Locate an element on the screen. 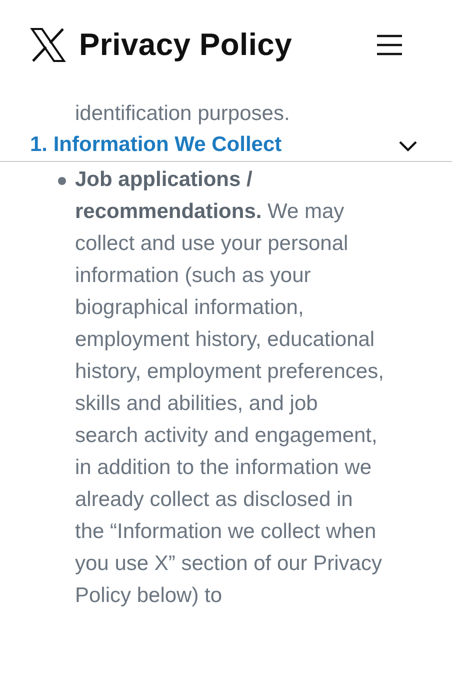 This screenshot has height=680, width=452. page-title: Privacy Policy is located at coordinates (185, 45).